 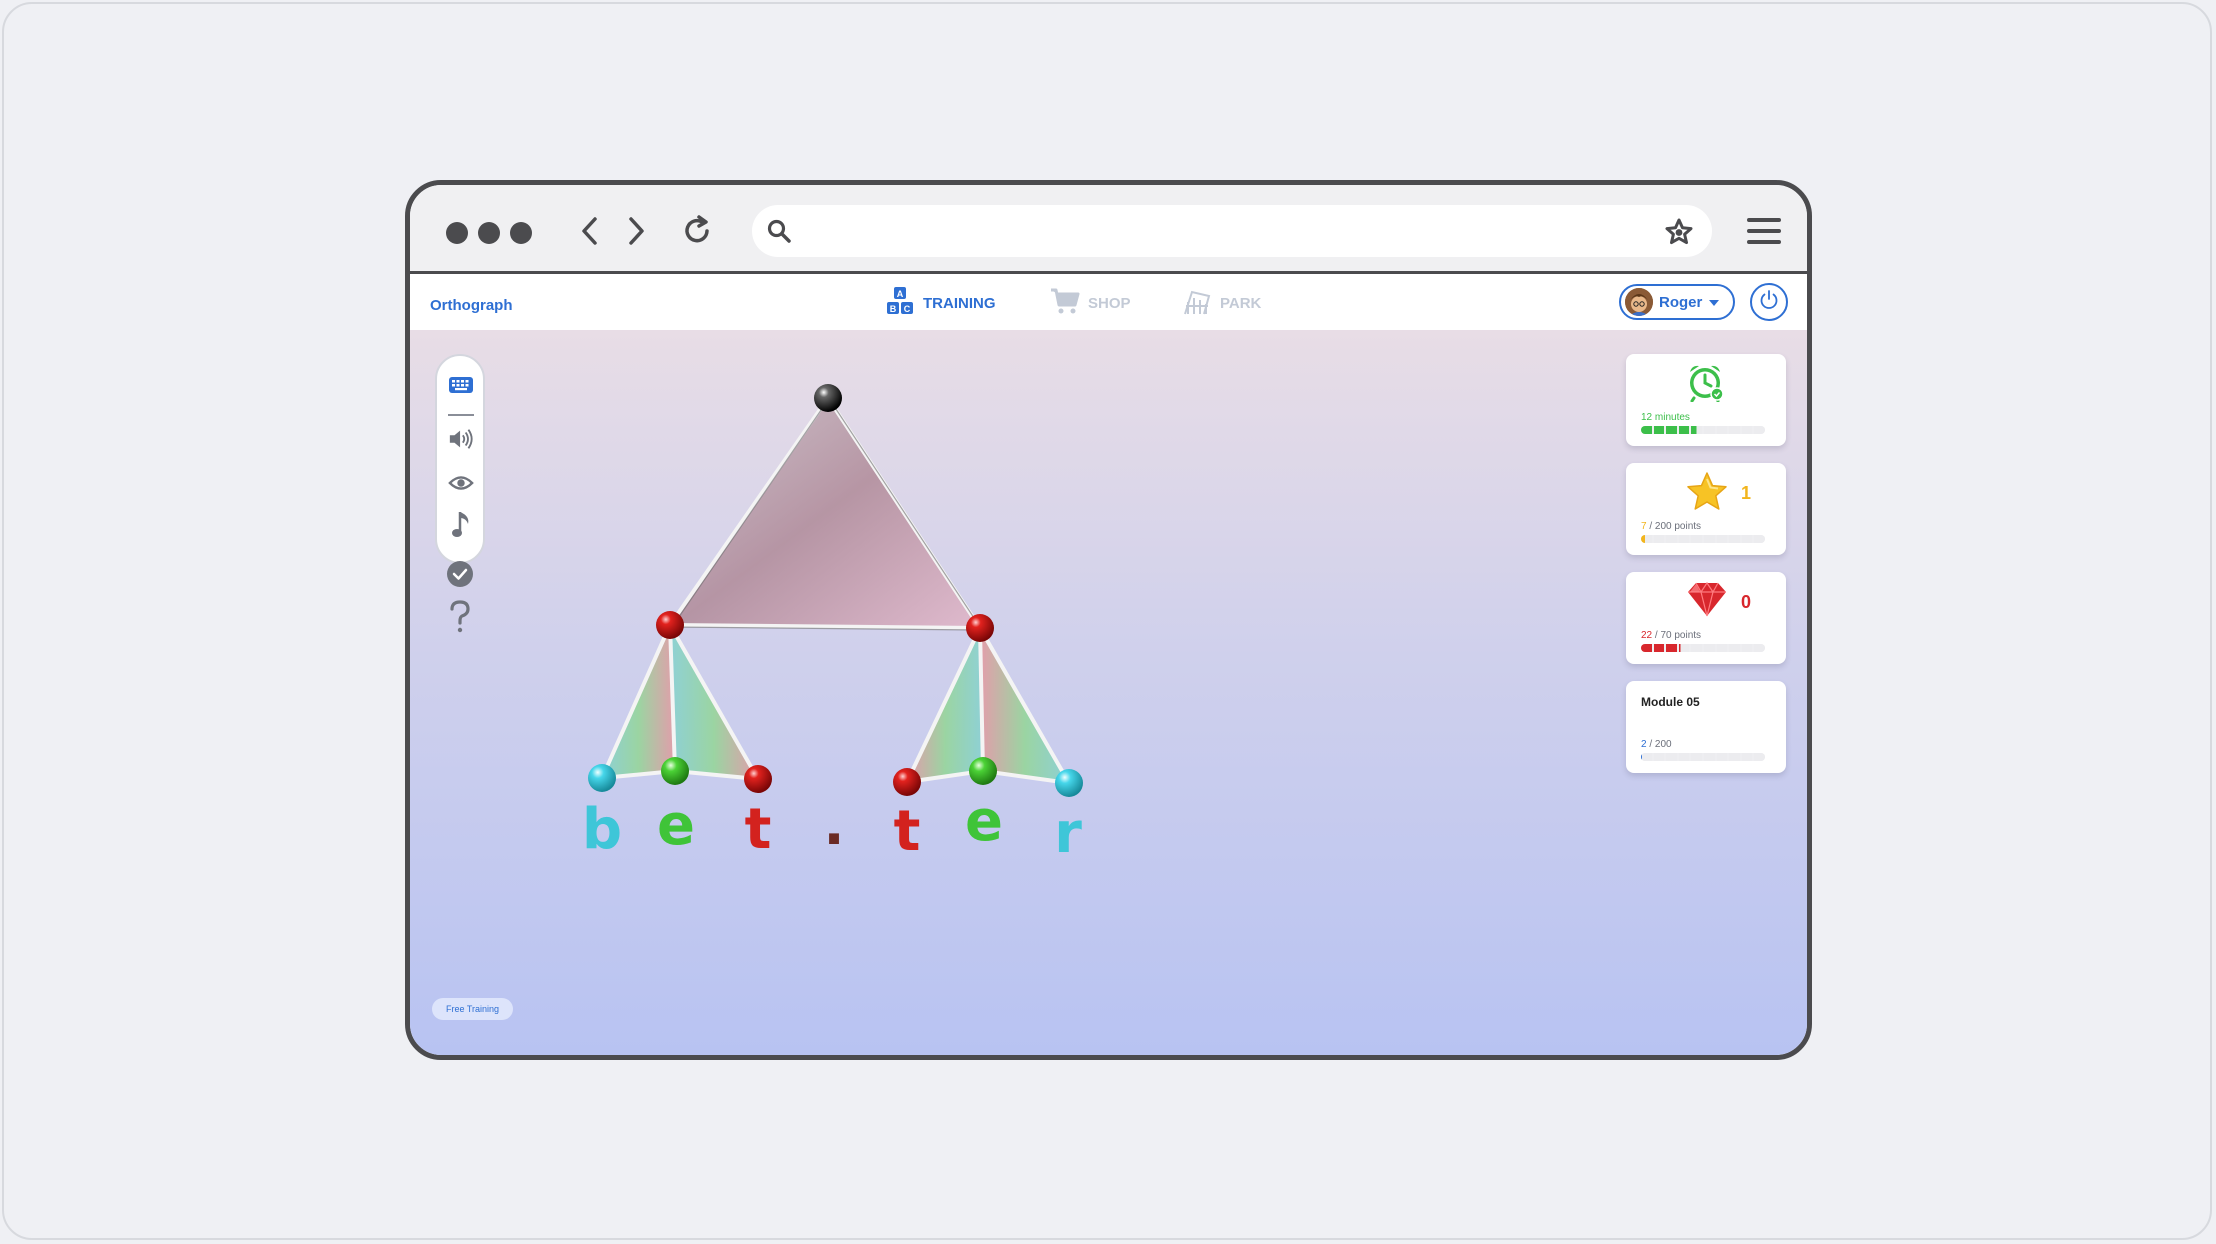 What do you see at coordinates (473, 1009) in the screenshot?
I see `training-mode-badge: Free Training` at bounding box center [473, 1009].